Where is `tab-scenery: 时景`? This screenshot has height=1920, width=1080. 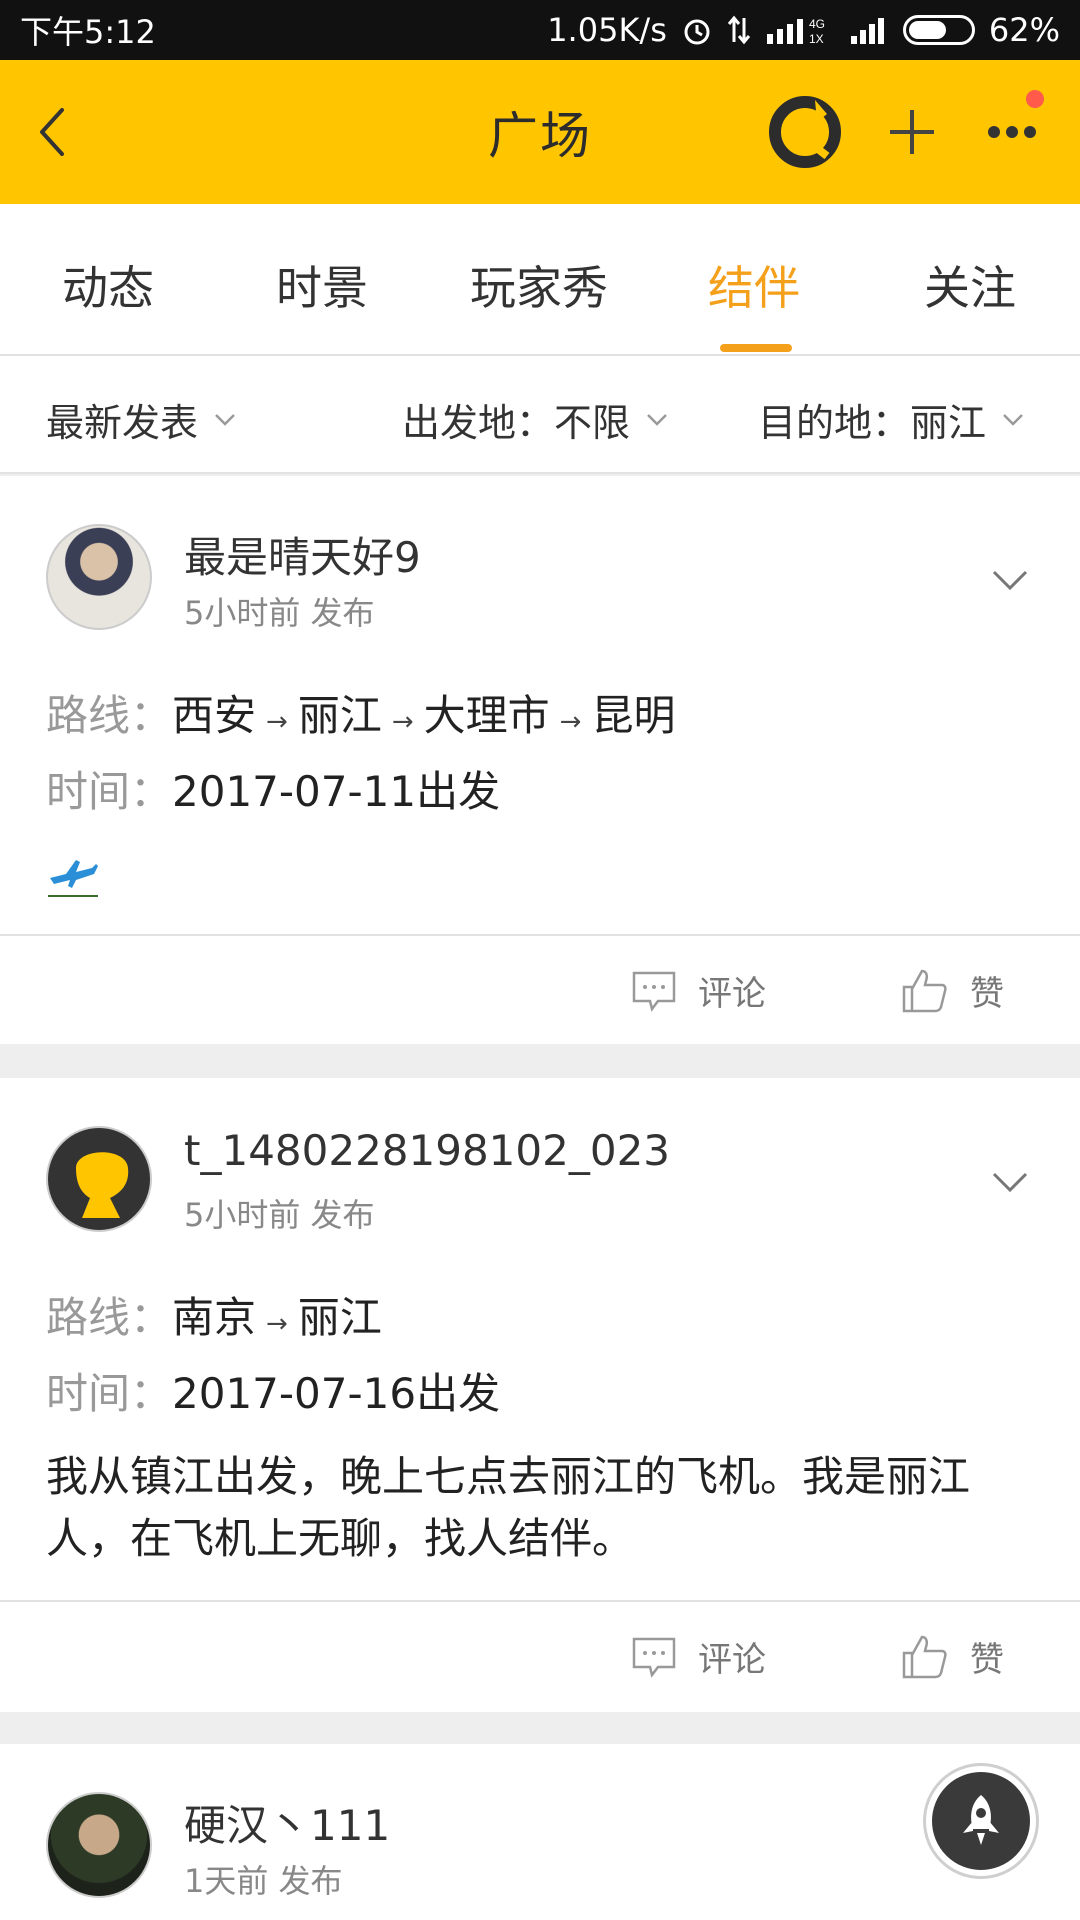 tab-scenery: 时景 is located at coordinates (322, 285).